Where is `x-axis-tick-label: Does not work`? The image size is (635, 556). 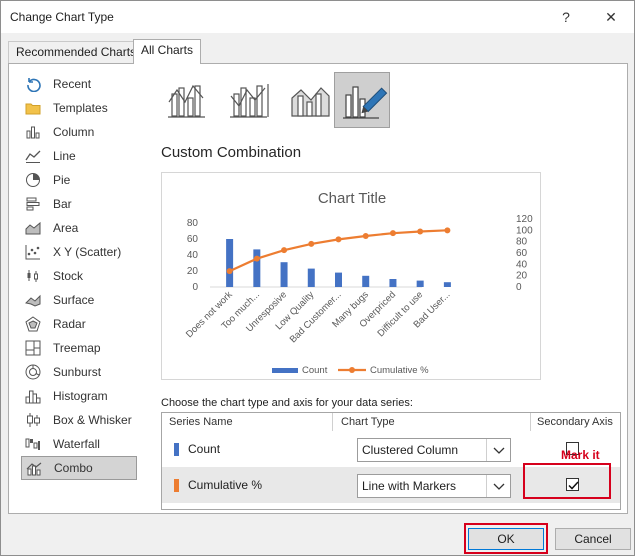 x-axis-tick-label: Does not work is located at coordinates (209, 314).